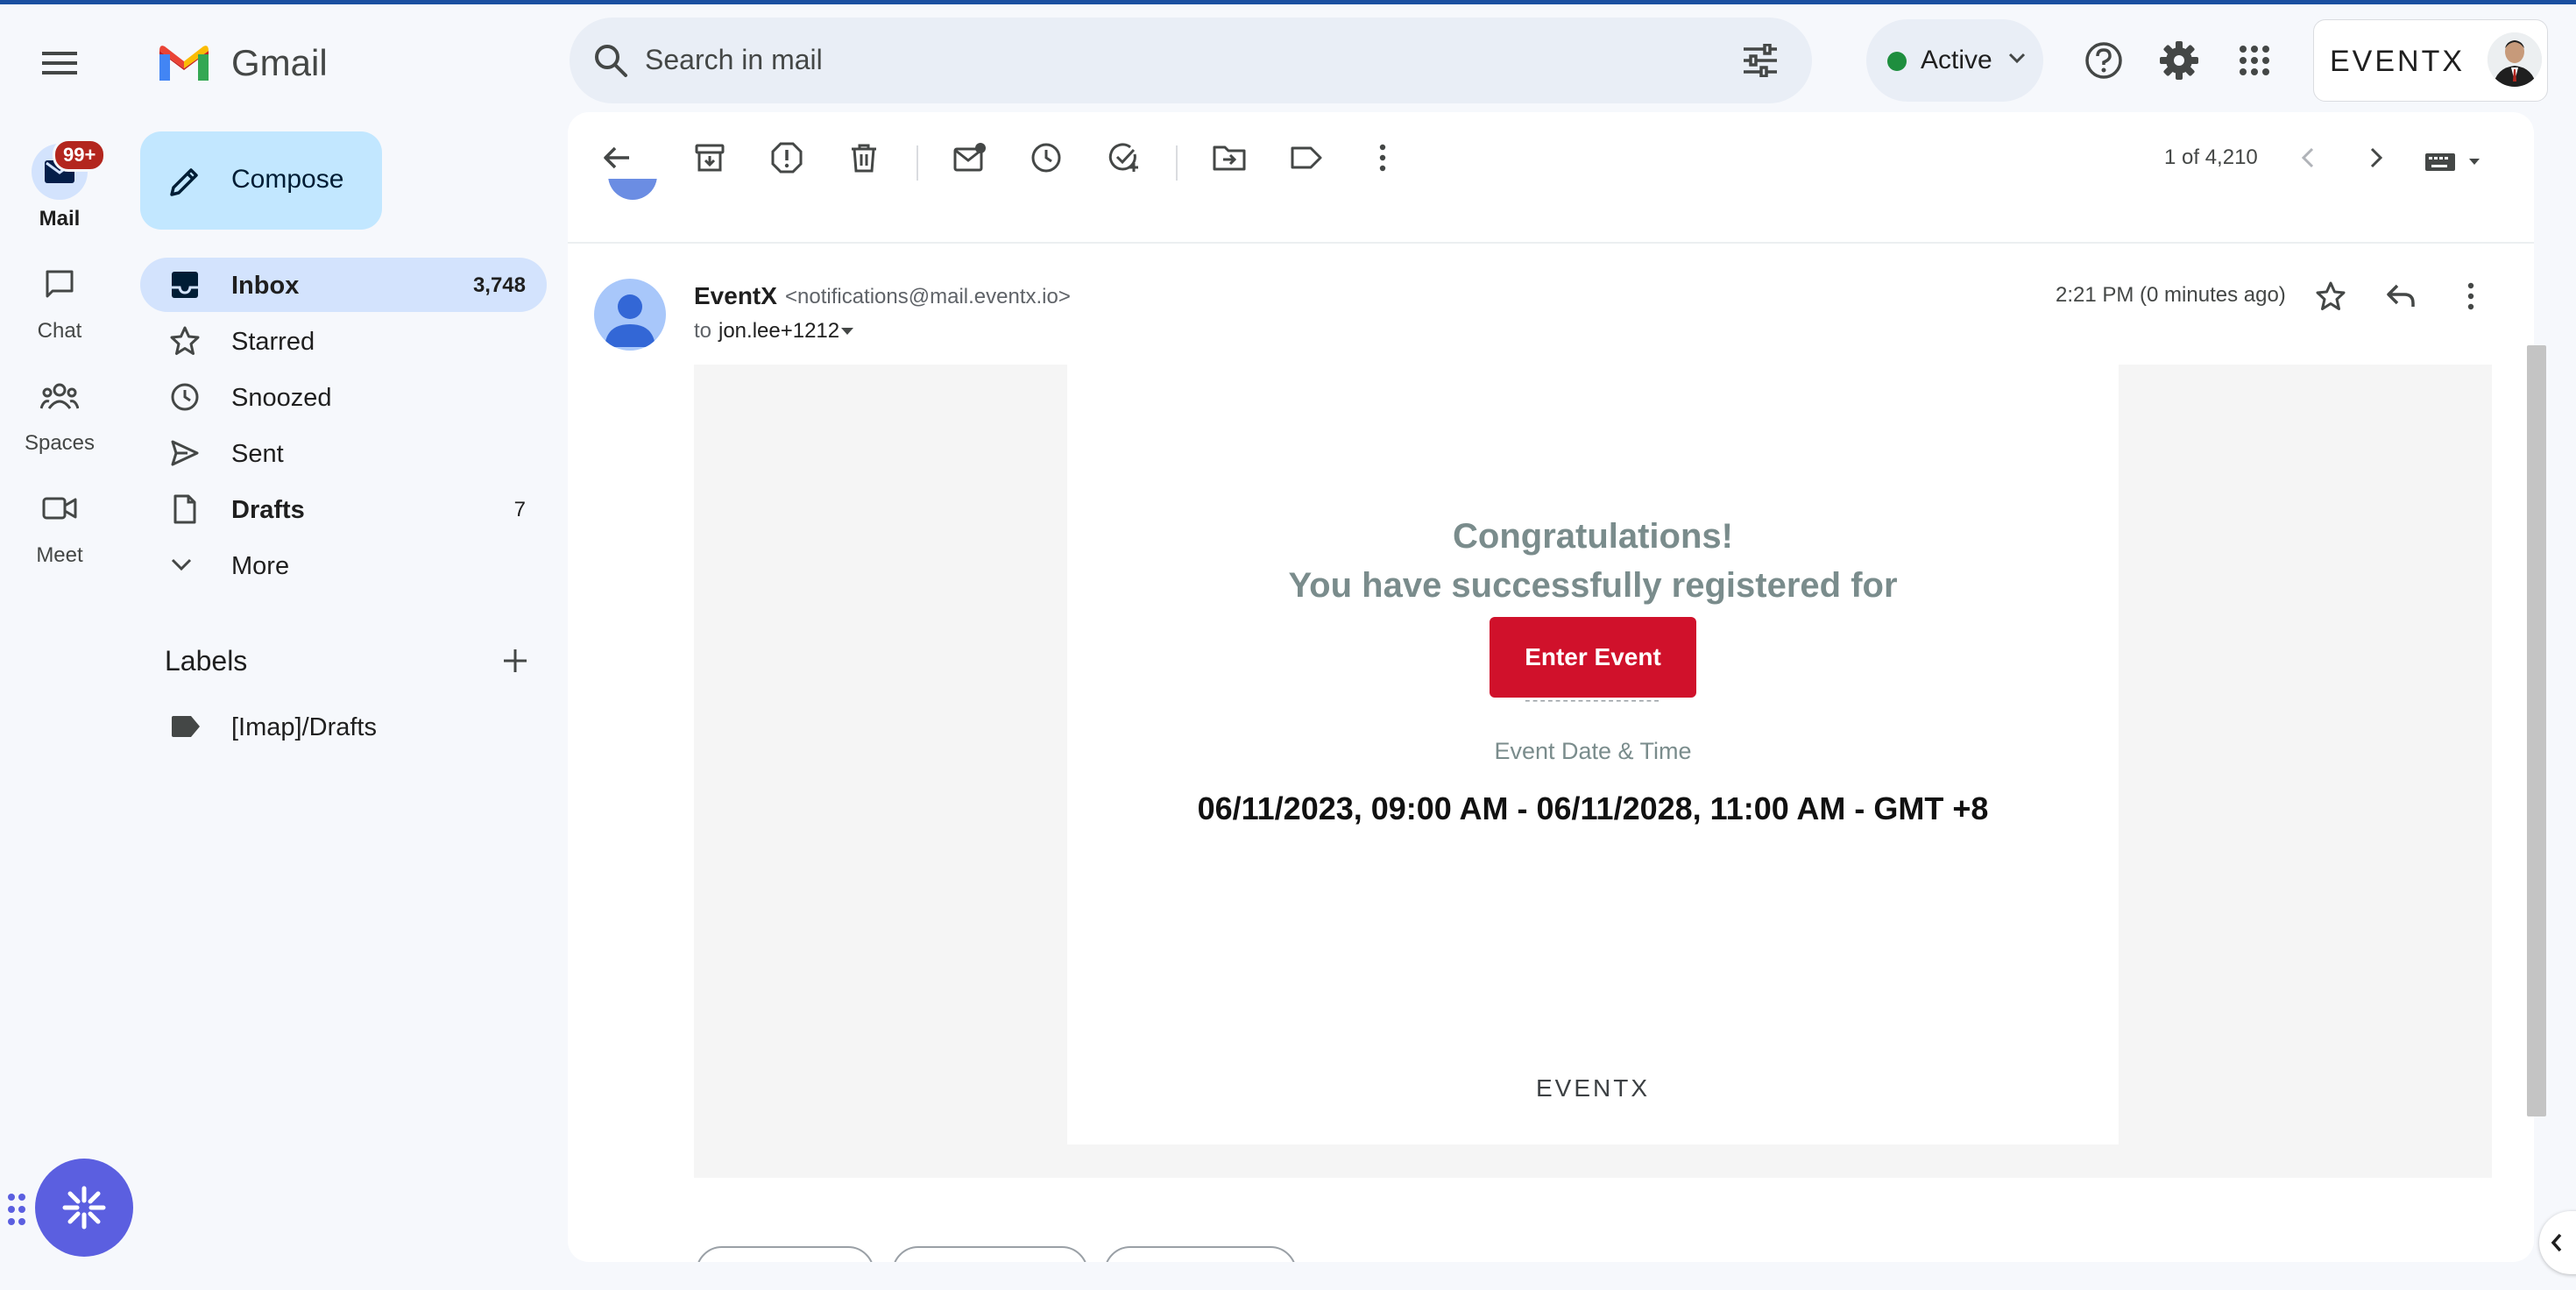 The height and width of the screenshot is (1290, 2576). I want to click on nav-label-snoozed: Snoozed, so click(281, 398).